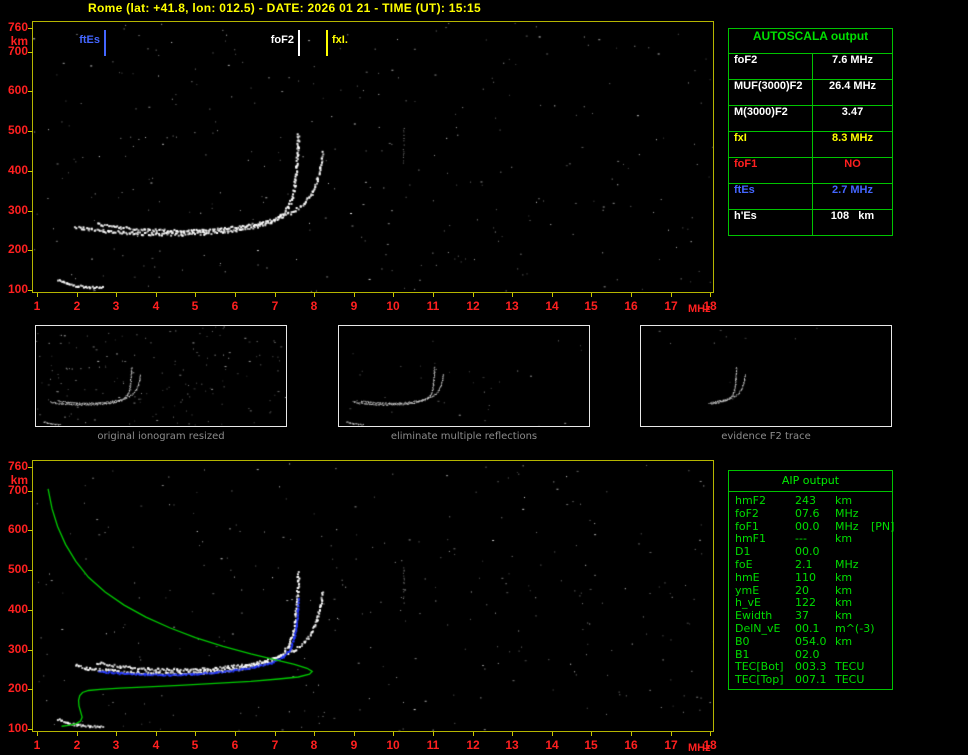 The image size is (968, 755). Describe the element at coordinates (766, 436) in the screenshot. I see `thumbnail-caption-f2: evidence F2 trace` at that location.